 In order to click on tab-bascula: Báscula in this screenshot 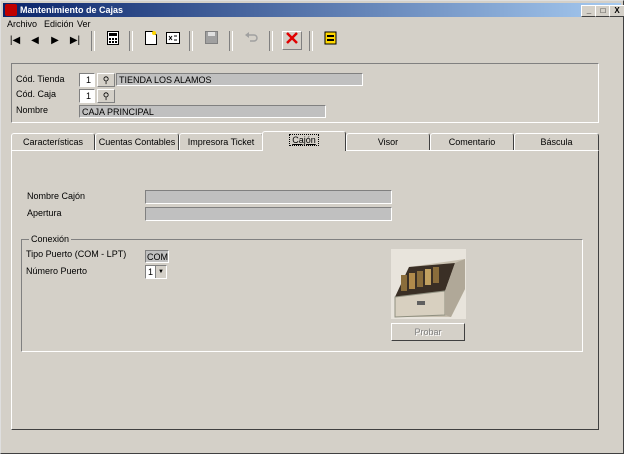, I will do `click(556, 141)`.